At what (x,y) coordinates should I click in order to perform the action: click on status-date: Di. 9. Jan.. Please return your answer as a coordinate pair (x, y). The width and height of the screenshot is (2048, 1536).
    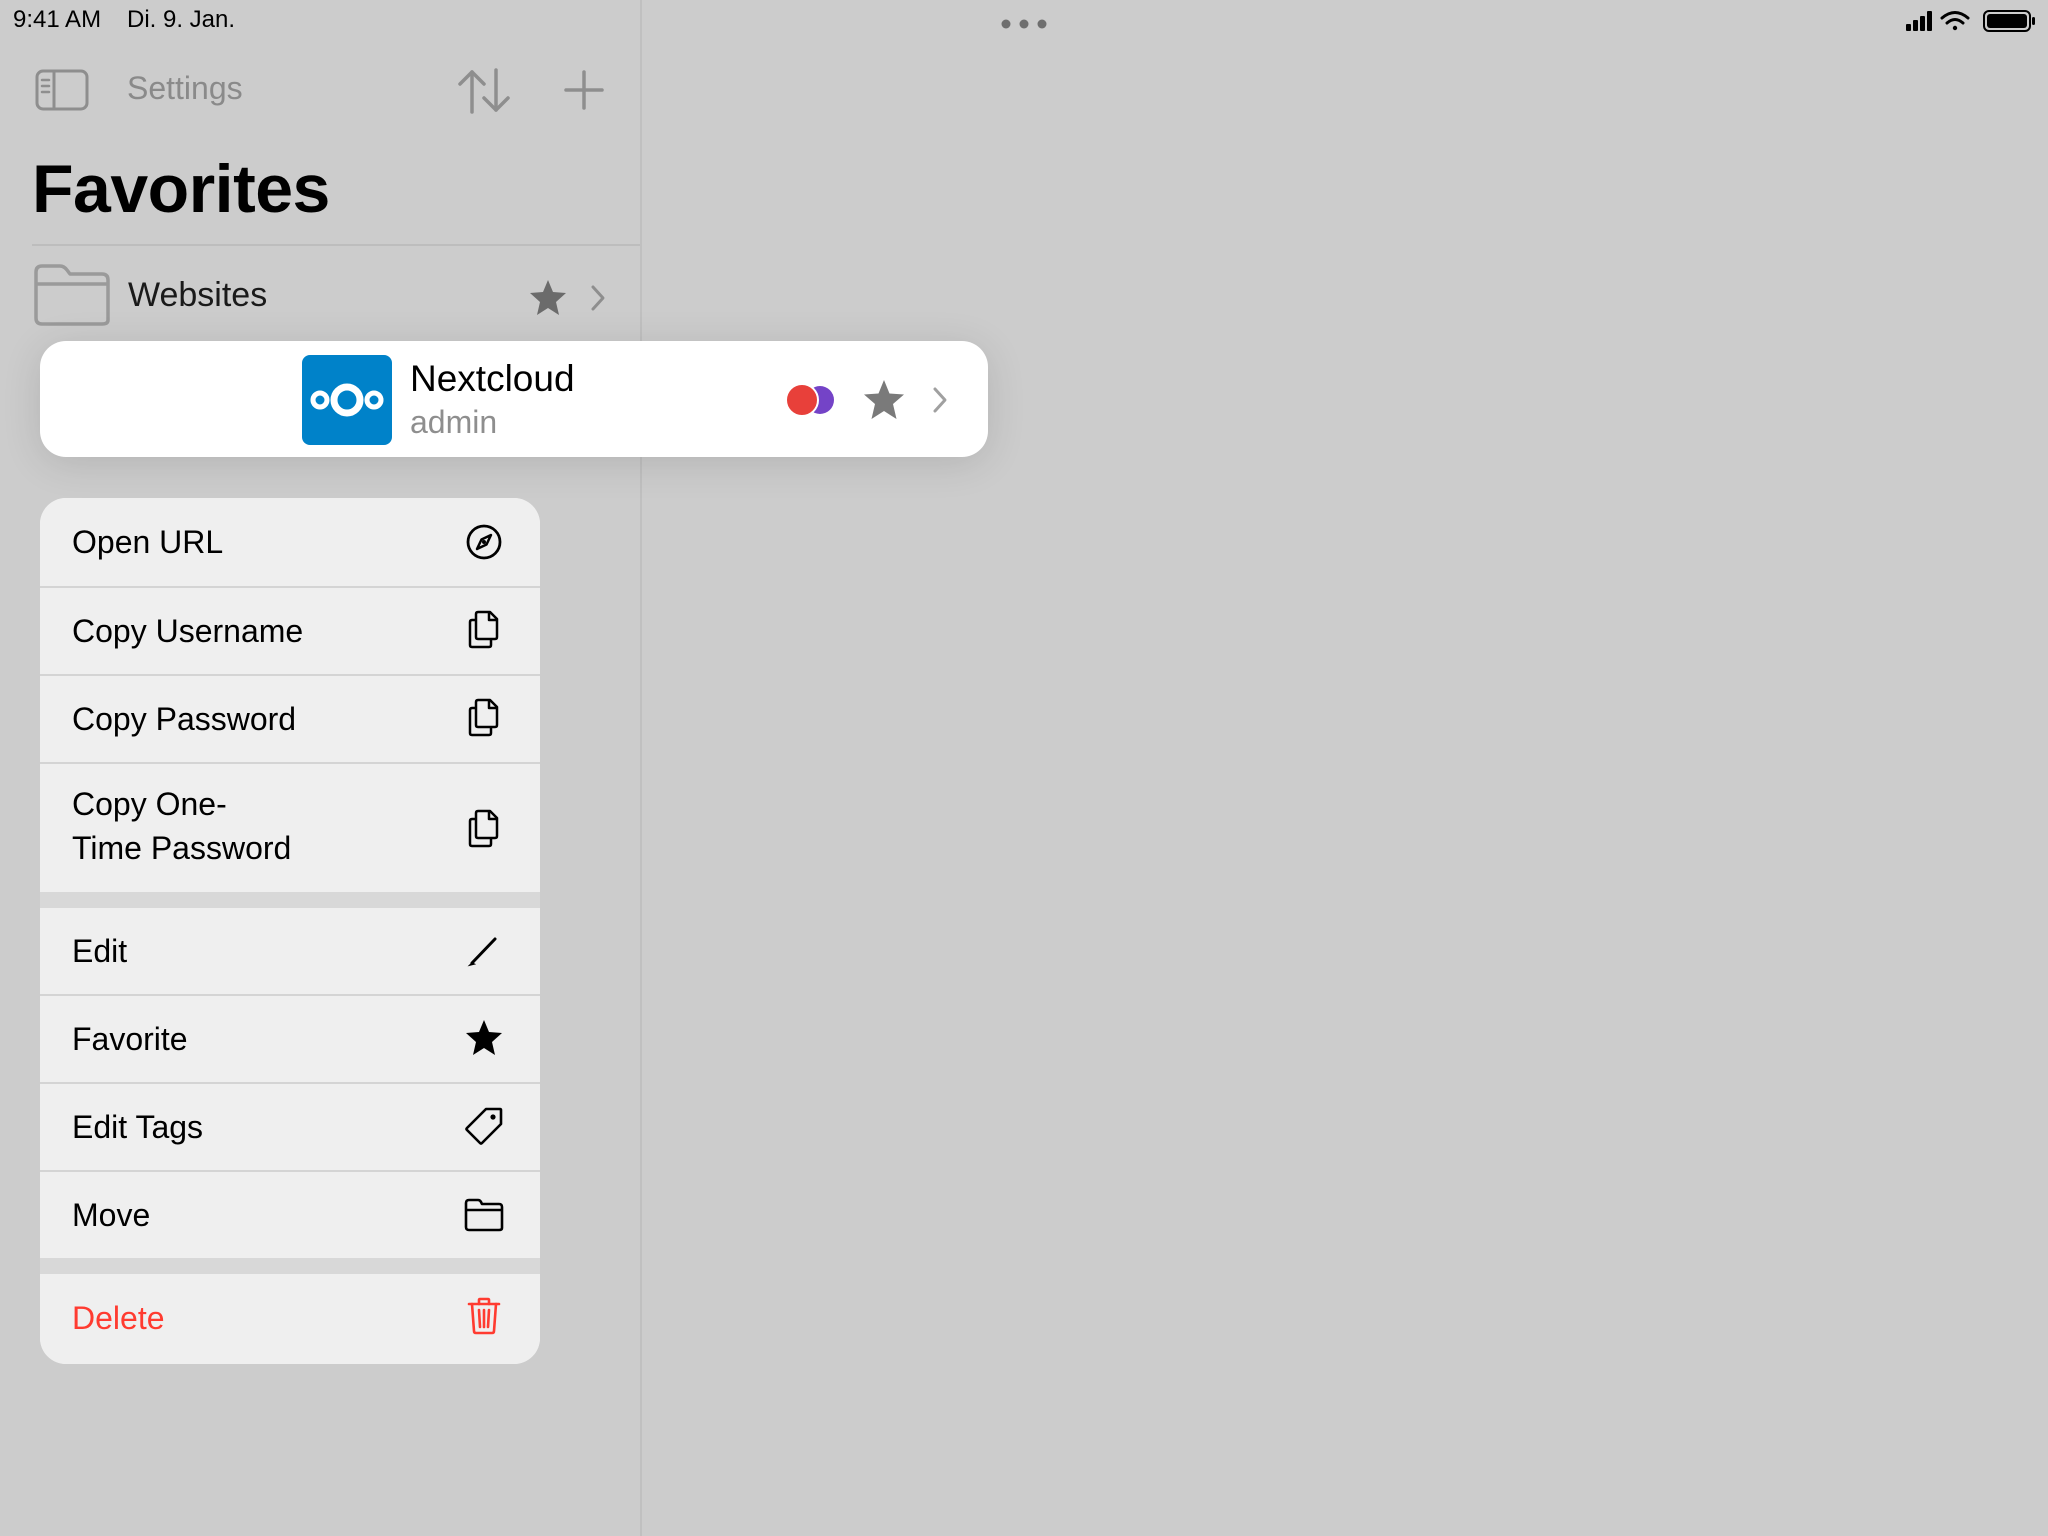
    Looking at the image, I should click on (181, 19).